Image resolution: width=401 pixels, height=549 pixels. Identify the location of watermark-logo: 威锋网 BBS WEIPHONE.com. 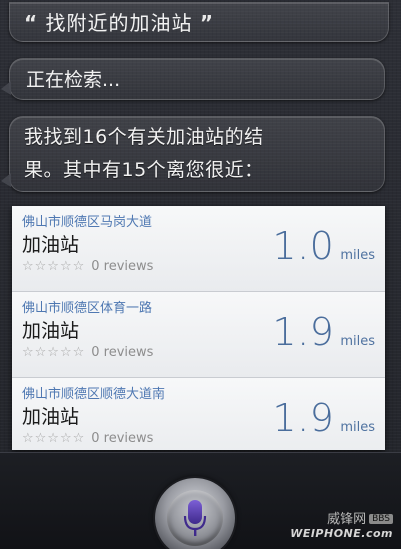
(341, 524).